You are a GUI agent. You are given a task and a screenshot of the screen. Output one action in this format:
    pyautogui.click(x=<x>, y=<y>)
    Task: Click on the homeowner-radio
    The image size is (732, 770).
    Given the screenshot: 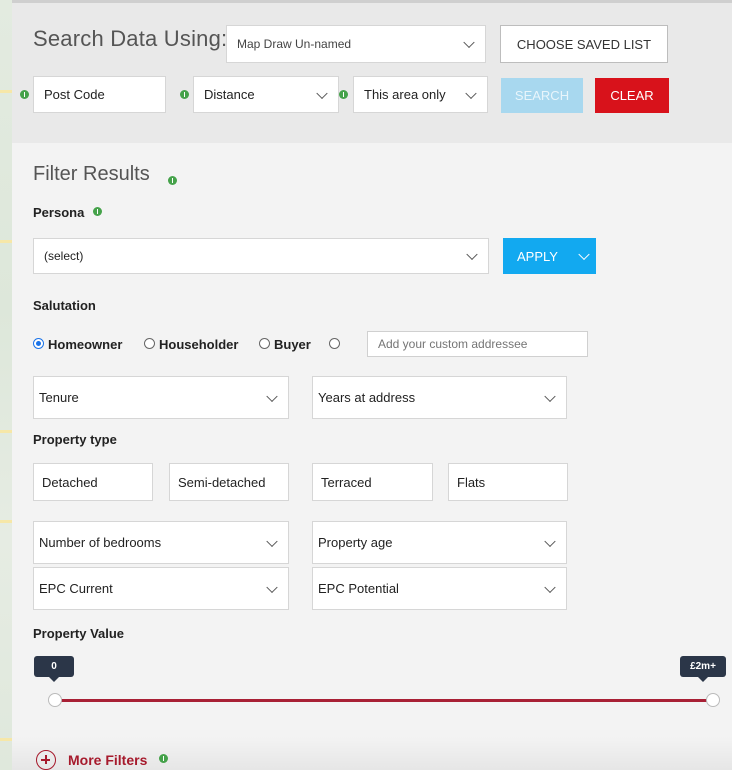 What is the action you would take?
    pyautogui.click(x=38, y=343)
    